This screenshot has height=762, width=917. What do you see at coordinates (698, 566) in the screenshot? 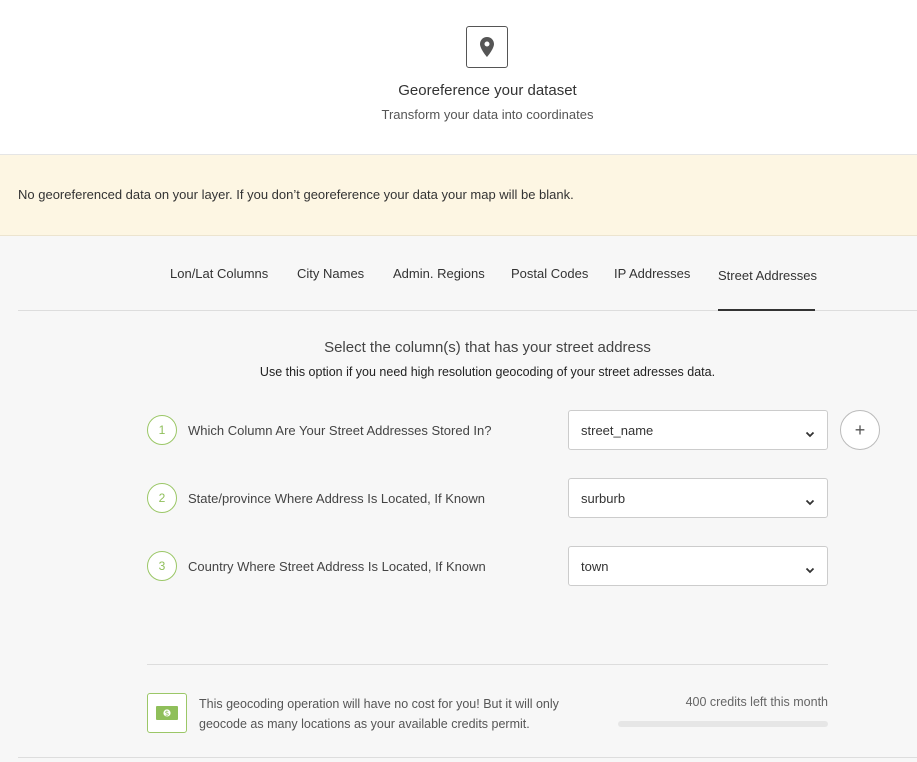
I see `country-select: town` at bounding box center [698, 566].